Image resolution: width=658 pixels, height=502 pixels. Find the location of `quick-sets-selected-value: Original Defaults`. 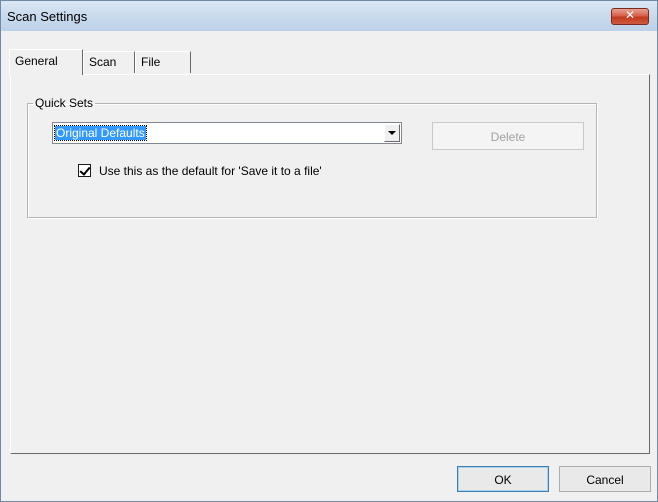

quick-sets-selected-value: Original Defaults is located at coordinates (100, 133).